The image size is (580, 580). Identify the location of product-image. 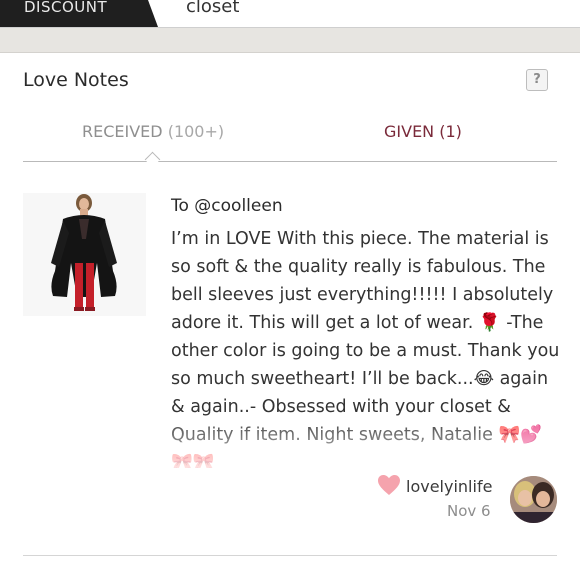
(84, 254).